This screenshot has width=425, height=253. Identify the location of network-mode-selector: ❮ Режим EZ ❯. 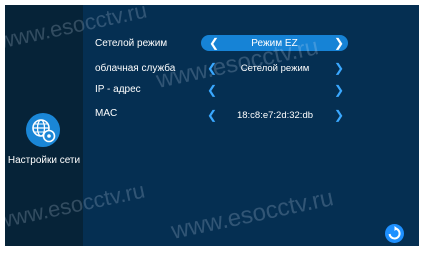
(274, 43).